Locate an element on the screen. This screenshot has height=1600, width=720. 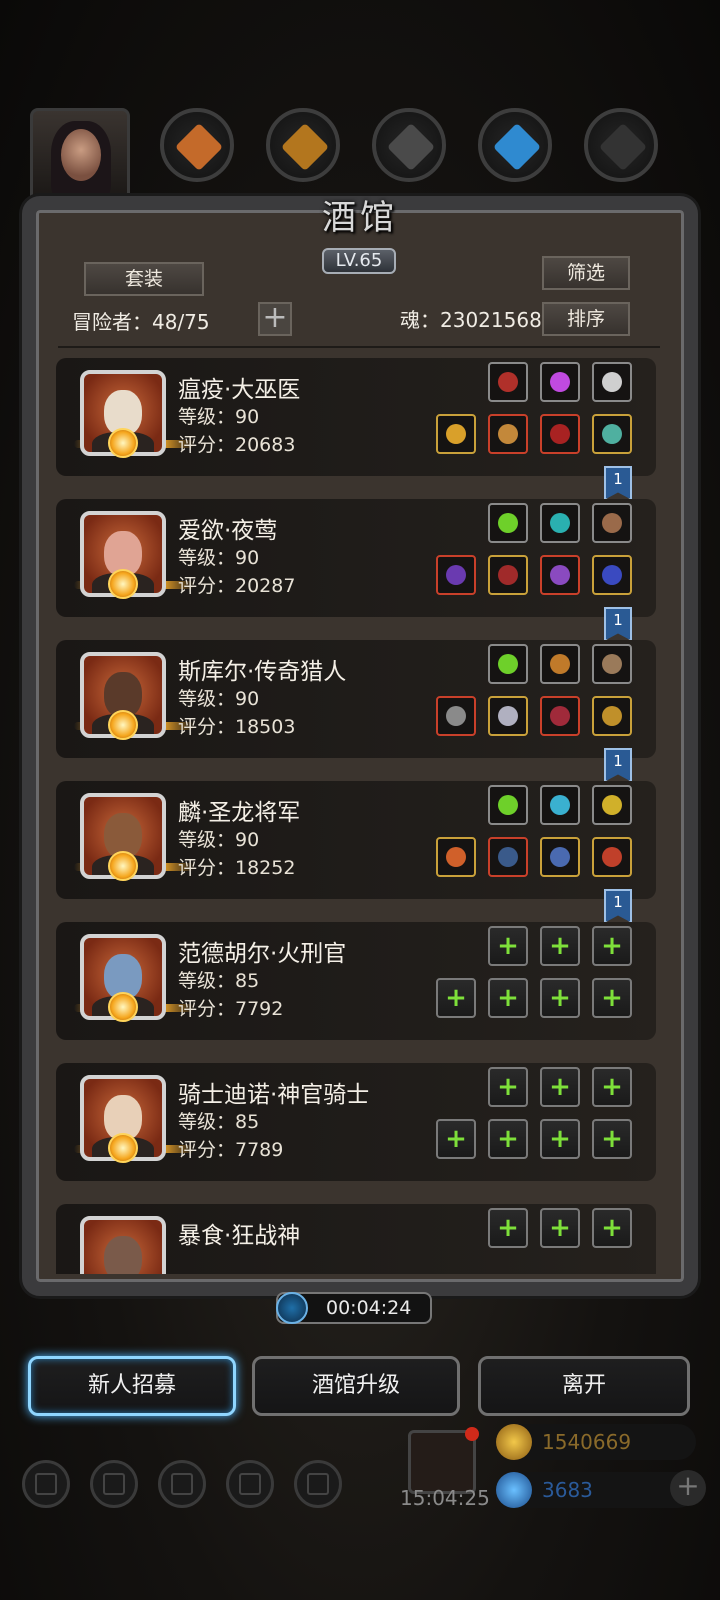
hero-level: 等级：85 is located at coordinates (219, 1122).